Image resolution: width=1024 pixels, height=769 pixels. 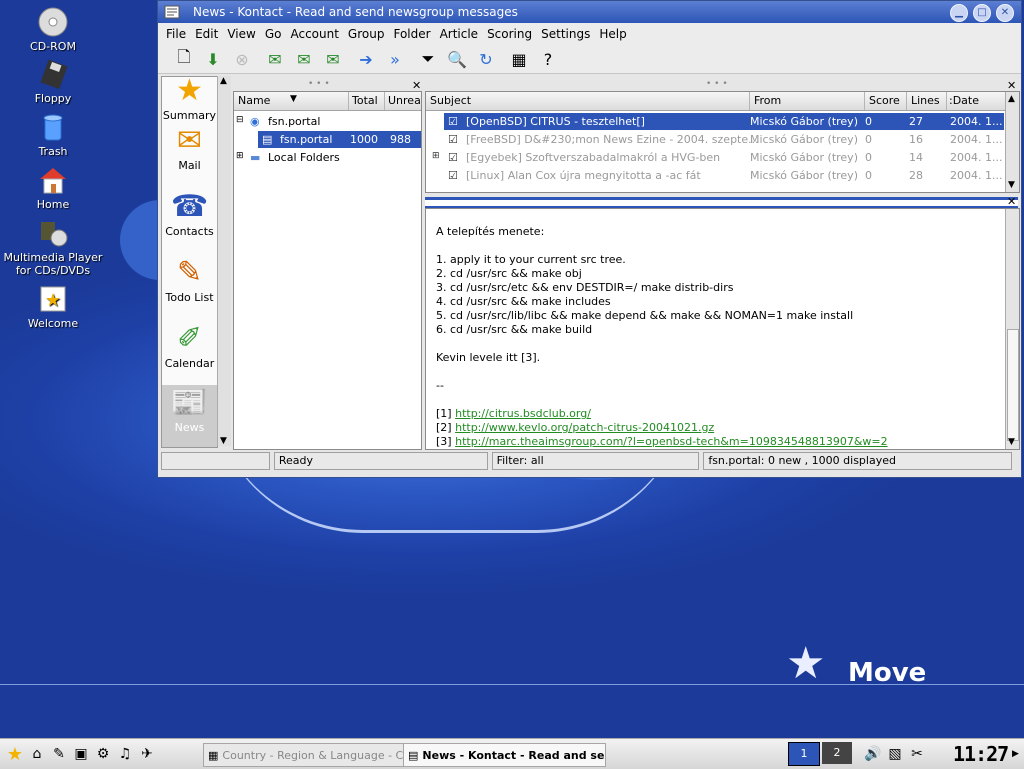 I want to click on desktop-1-button: 1, so click(x=804, y=754).